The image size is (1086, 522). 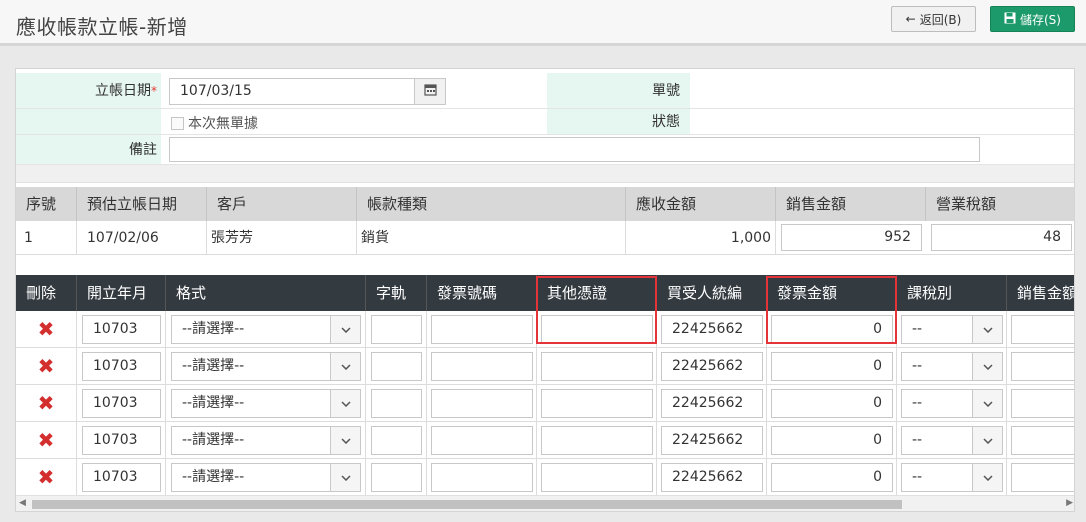 What do you see at coordinates (545, 238) in the screenshot?
I see `table-row: 1 107/02/06 張芳芳 銷貨 1,000 952 48` at bounding box center [545, 238].